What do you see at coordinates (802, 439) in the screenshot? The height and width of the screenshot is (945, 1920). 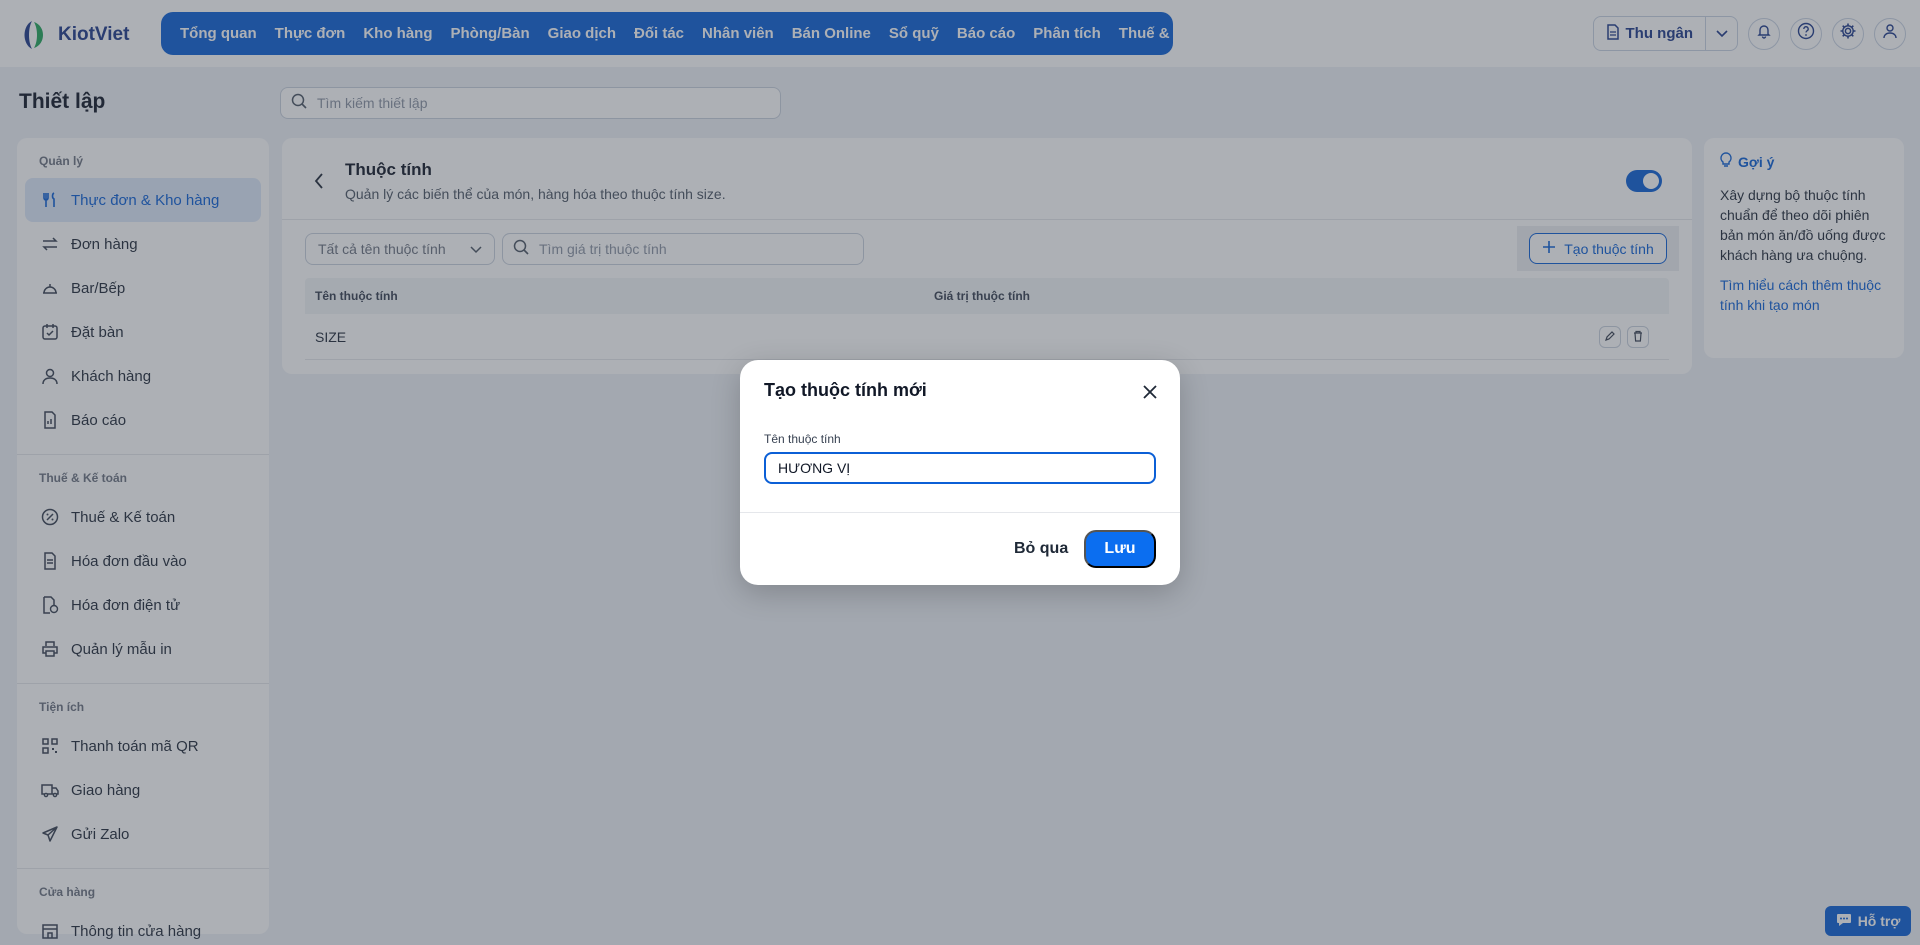 I see `attribute-name-label: Tên thuộc tính` at bounding box center [802, 439].